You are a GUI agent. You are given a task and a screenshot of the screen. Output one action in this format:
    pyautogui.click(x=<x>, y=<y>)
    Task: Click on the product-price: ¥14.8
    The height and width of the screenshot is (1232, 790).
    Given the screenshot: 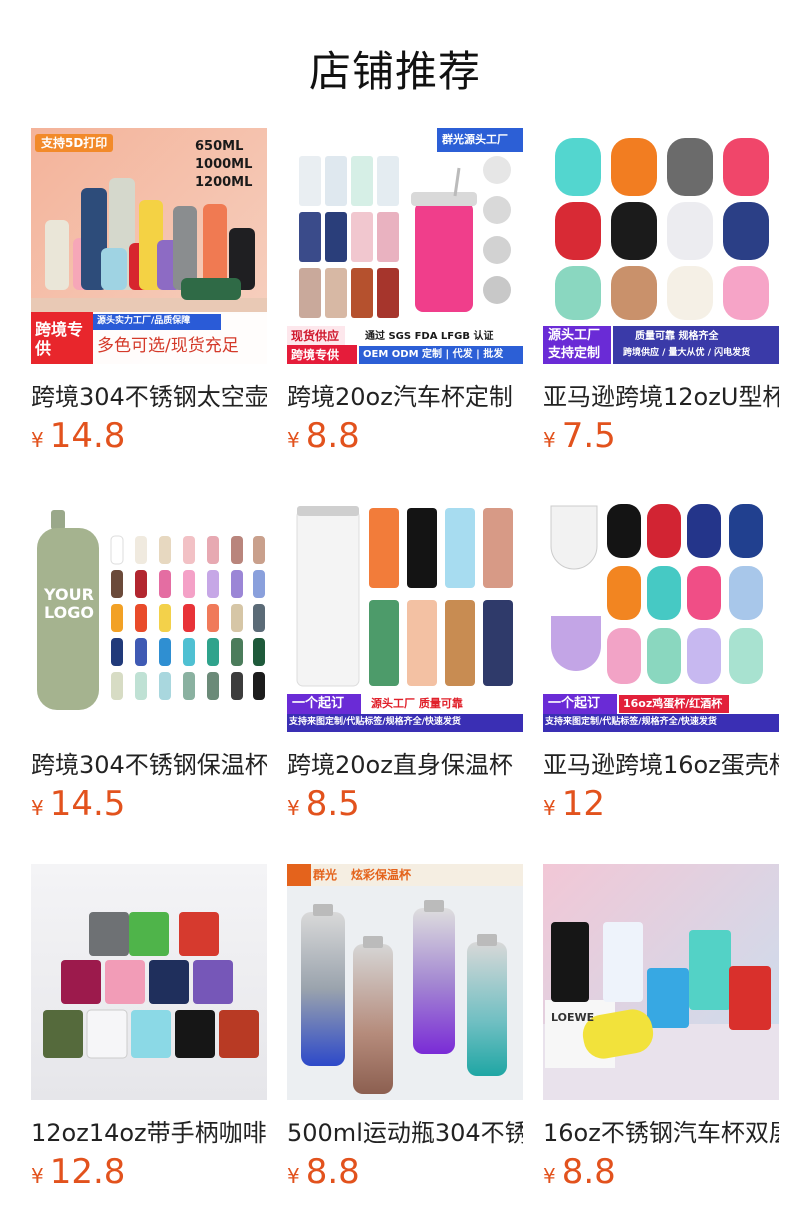 What is the action you would take?
    pyautogui.click(x=78, y=436)
    